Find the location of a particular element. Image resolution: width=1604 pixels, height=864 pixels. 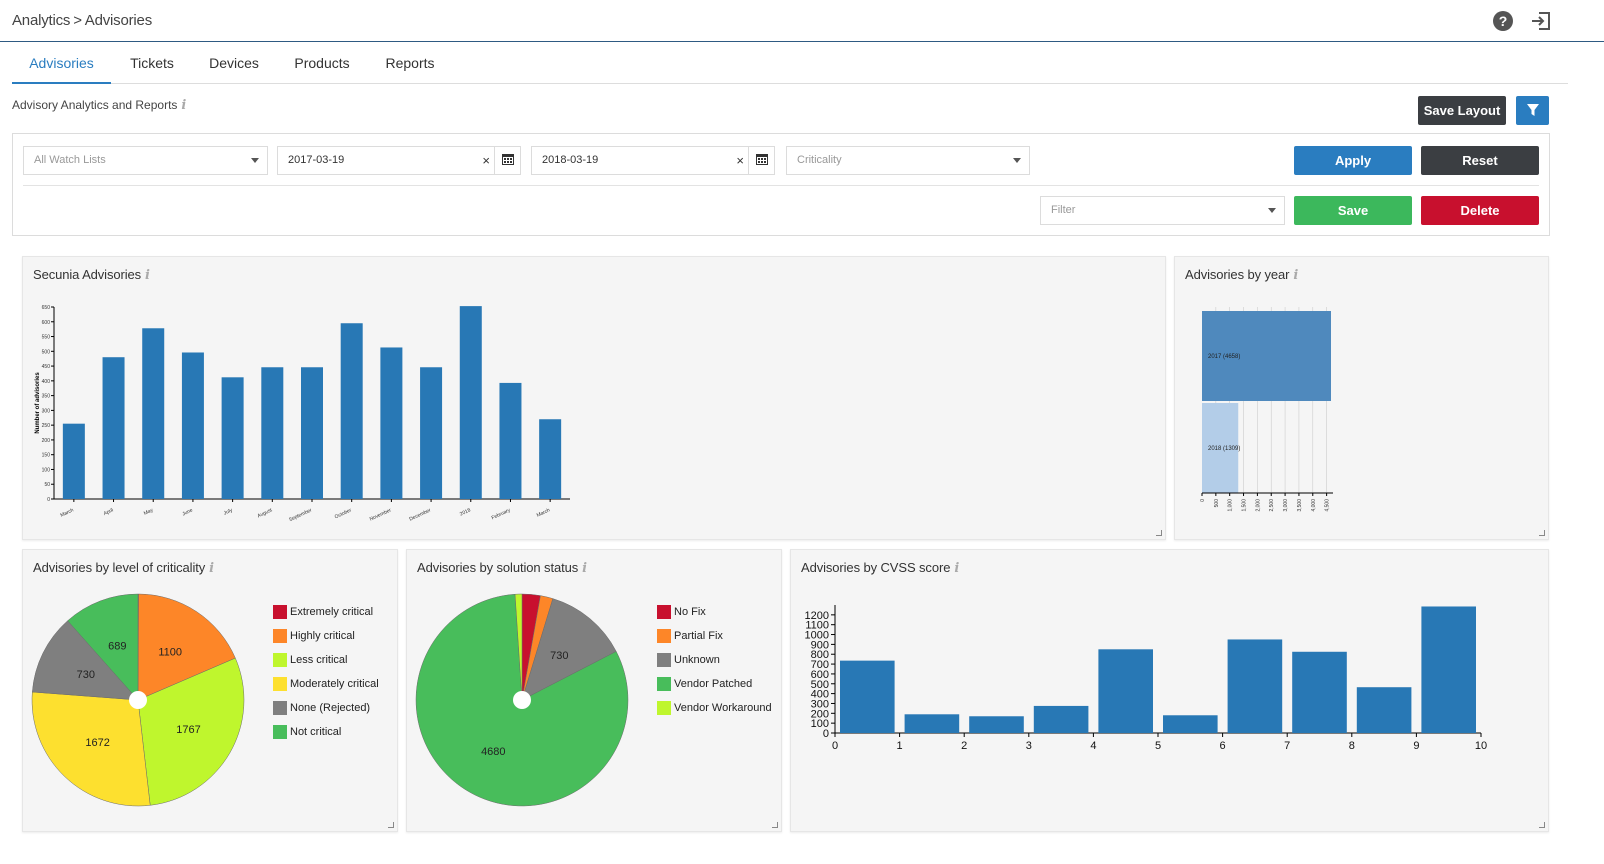

date-to-field: 2018-03-19 × is located at coordinates (653, 160).